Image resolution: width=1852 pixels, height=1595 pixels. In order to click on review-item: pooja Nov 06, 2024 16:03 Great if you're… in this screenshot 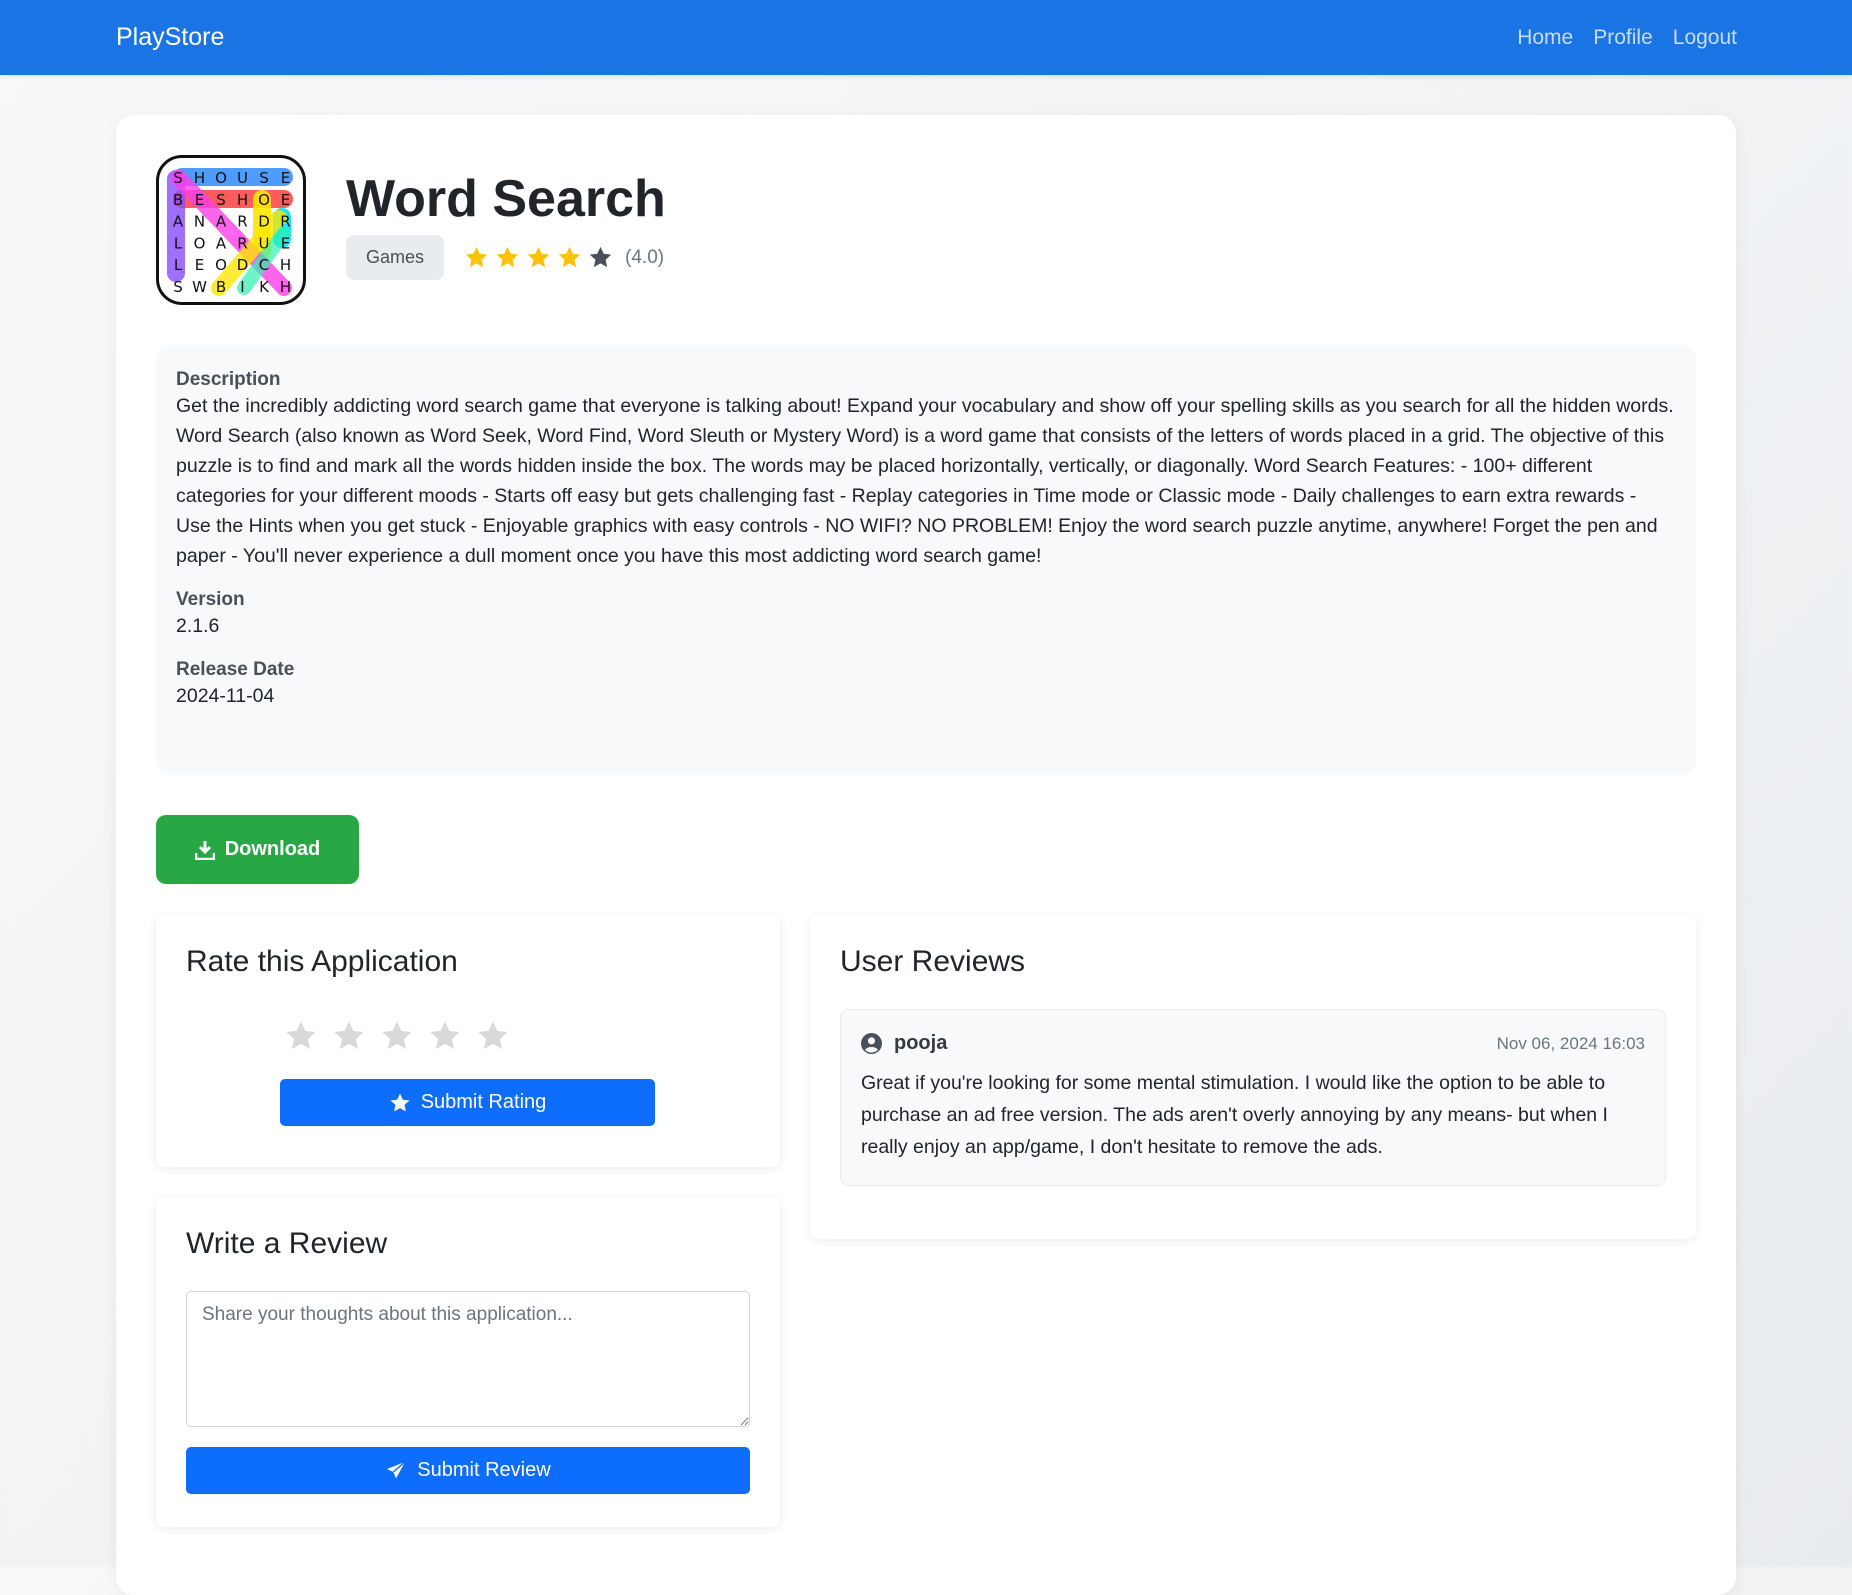, I will do `click(1253, 1097)`.